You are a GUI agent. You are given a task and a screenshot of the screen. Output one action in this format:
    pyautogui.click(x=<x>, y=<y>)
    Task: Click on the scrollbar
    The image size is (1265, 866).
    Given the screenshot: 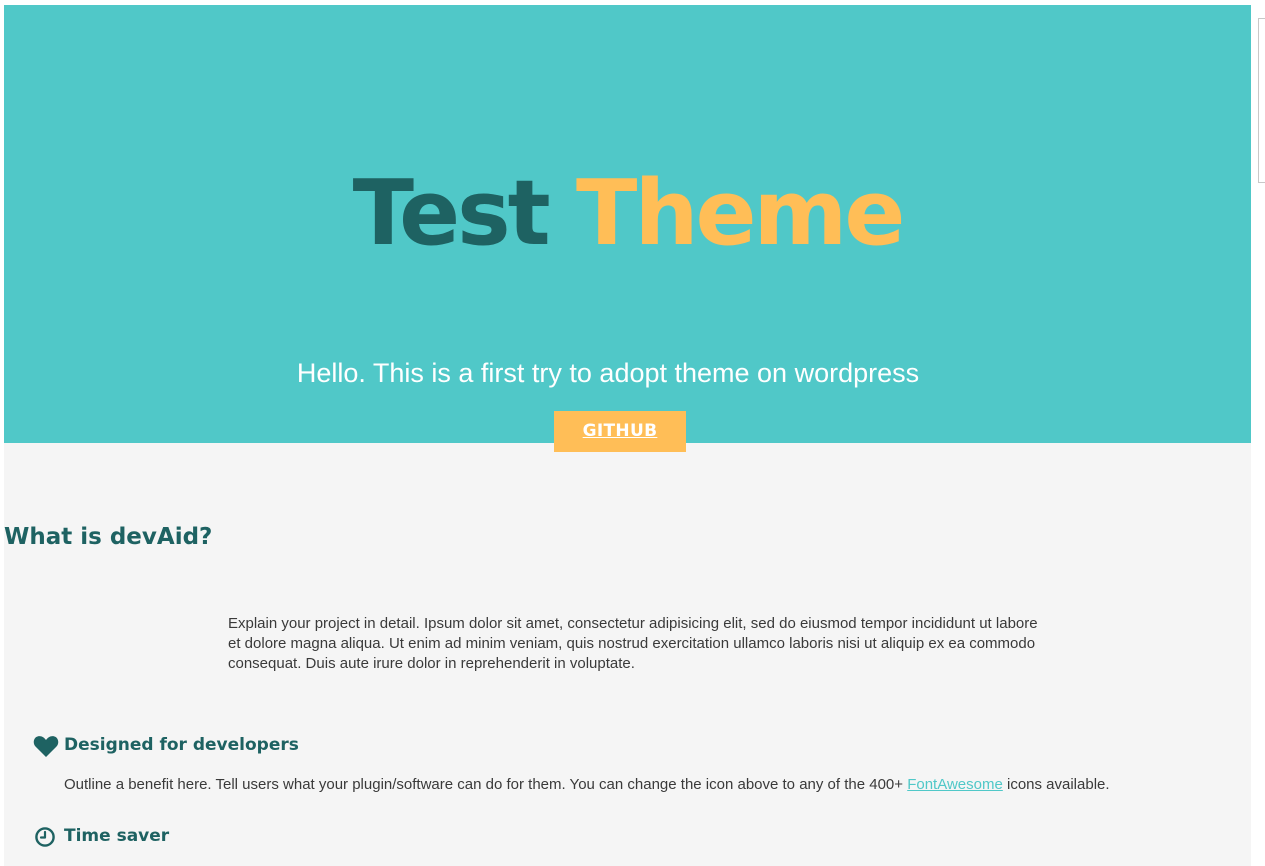 What is the action you would take?
    pyautogui.click(x=1261, y=100)
    